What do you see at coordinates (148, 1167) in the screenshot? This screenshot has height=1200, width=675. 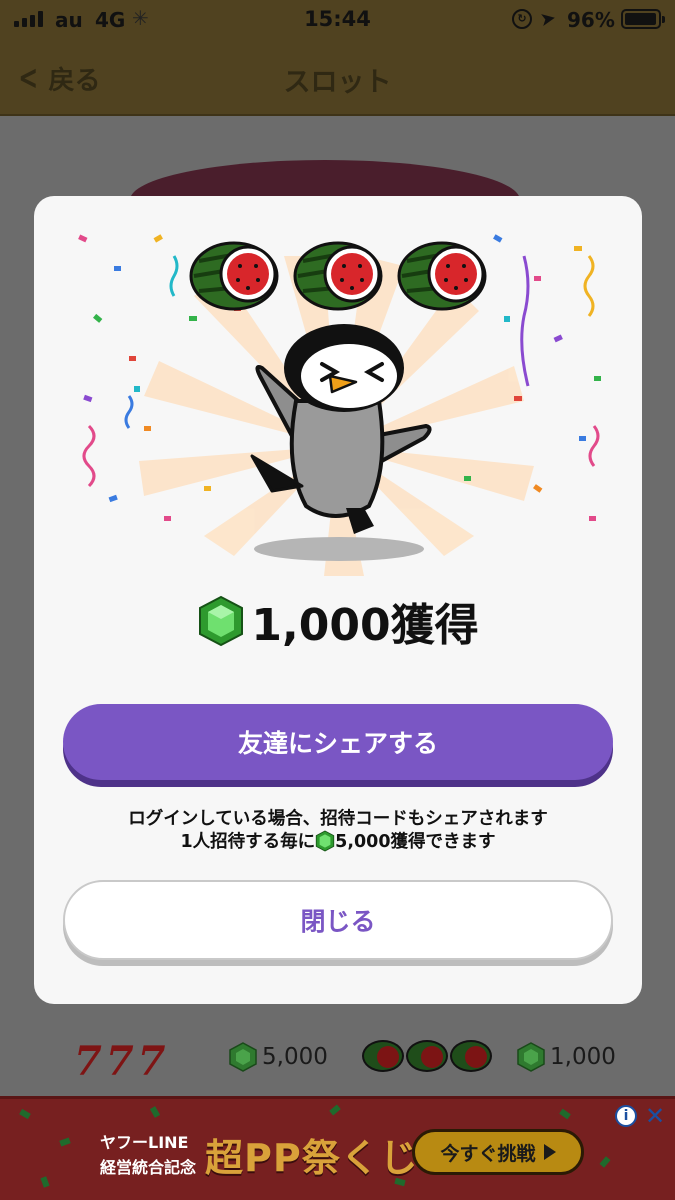 I see `ad-subtitle-line: 経営統合記念` at bounding box center [148, 1167].